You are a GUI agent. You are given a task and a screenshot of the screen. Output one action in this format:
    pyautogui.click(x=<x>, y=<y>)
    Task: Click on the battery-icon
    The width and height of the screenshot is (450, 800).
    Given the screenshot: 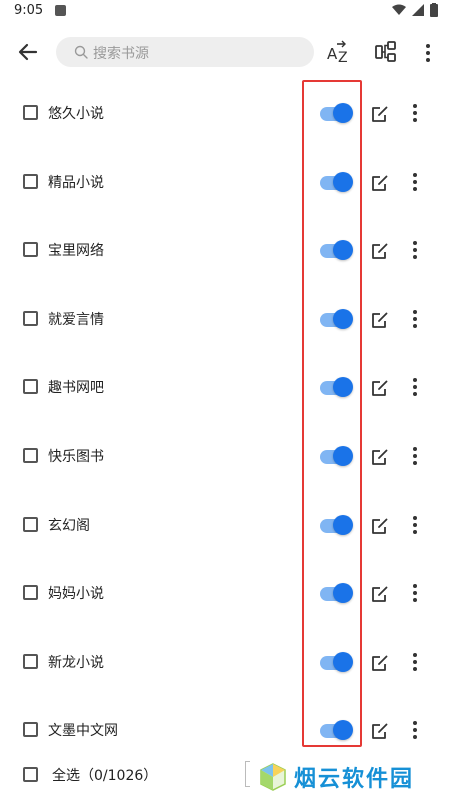 What is the action you would take?
    pyautogui.click(x=434, y=10)
    